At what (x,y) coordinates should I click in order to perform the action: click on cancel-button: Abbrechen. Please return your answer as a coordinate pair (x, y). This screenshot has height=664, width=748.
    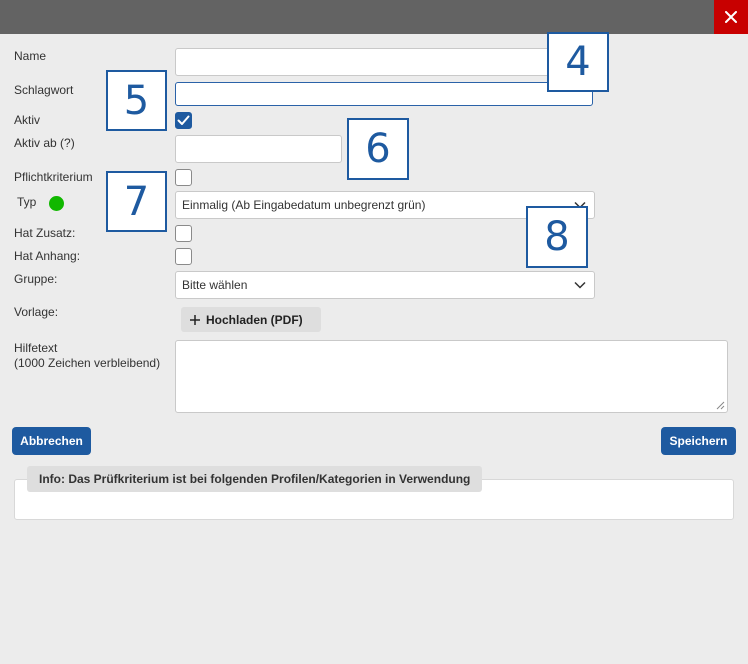
    Looking at the image, I should click on (51, 441).